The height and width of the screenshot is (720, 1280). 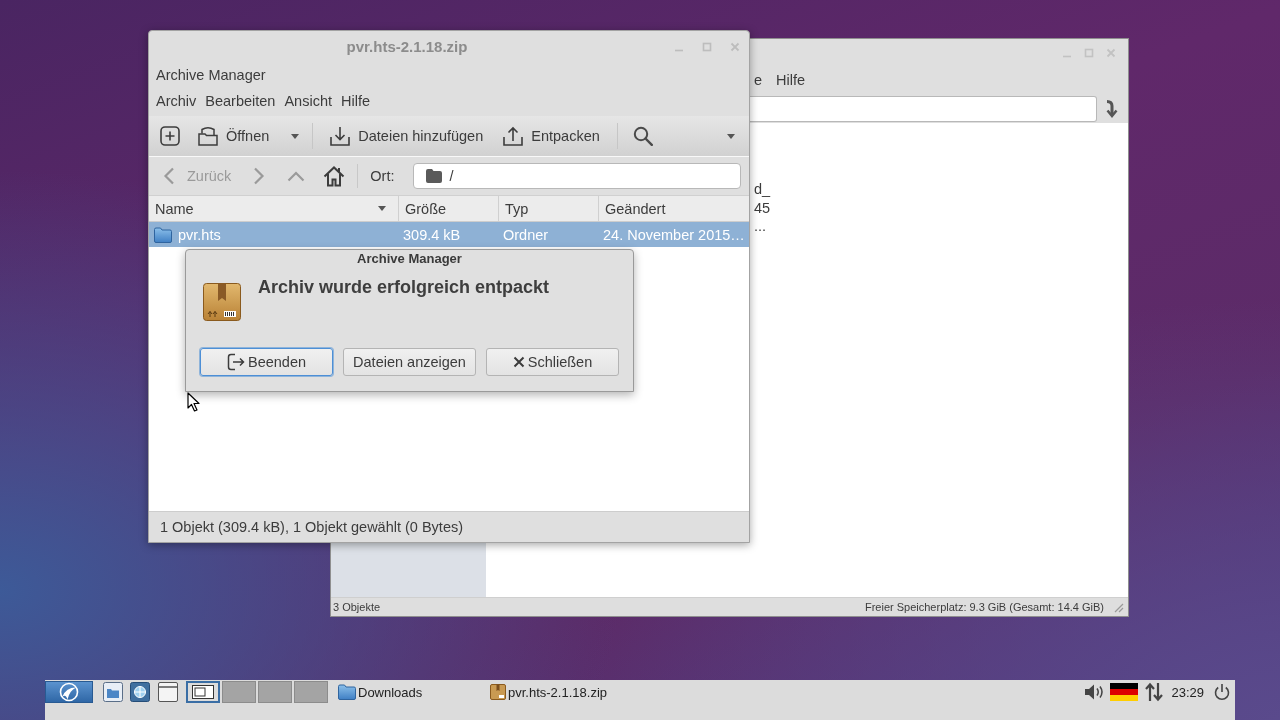 What do you see at coordinates (1154, 692) in the screenshot?
I see `arrows-up-down-icon` at bounding box center [1154, 692].